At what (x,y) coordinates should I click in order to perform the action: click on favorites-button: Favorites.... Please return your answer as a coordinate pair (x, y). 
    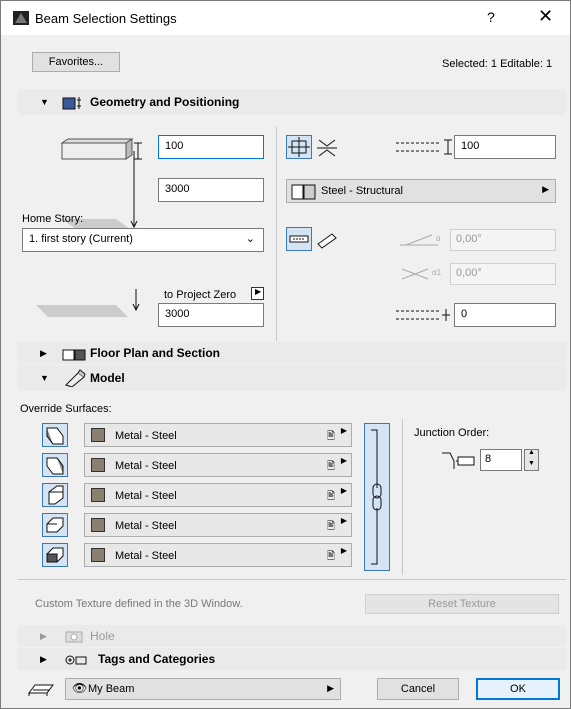
    Looking at the image, I should click on (76, 62).